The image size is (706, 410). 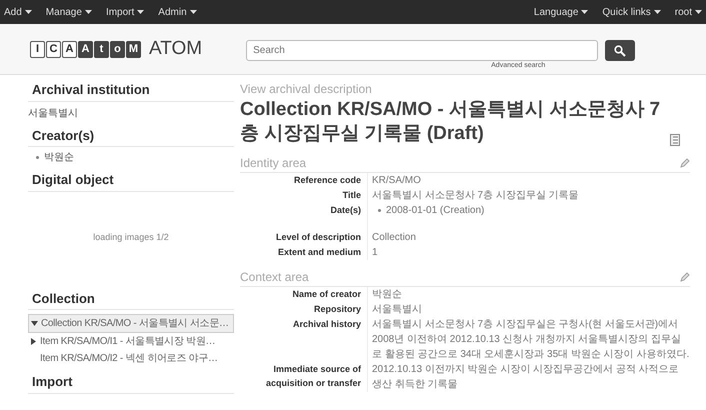 What do you see at coordinates (304, 180) in the screenshot?
I see `field-label: Reference code` at bounding box center [304, 180].